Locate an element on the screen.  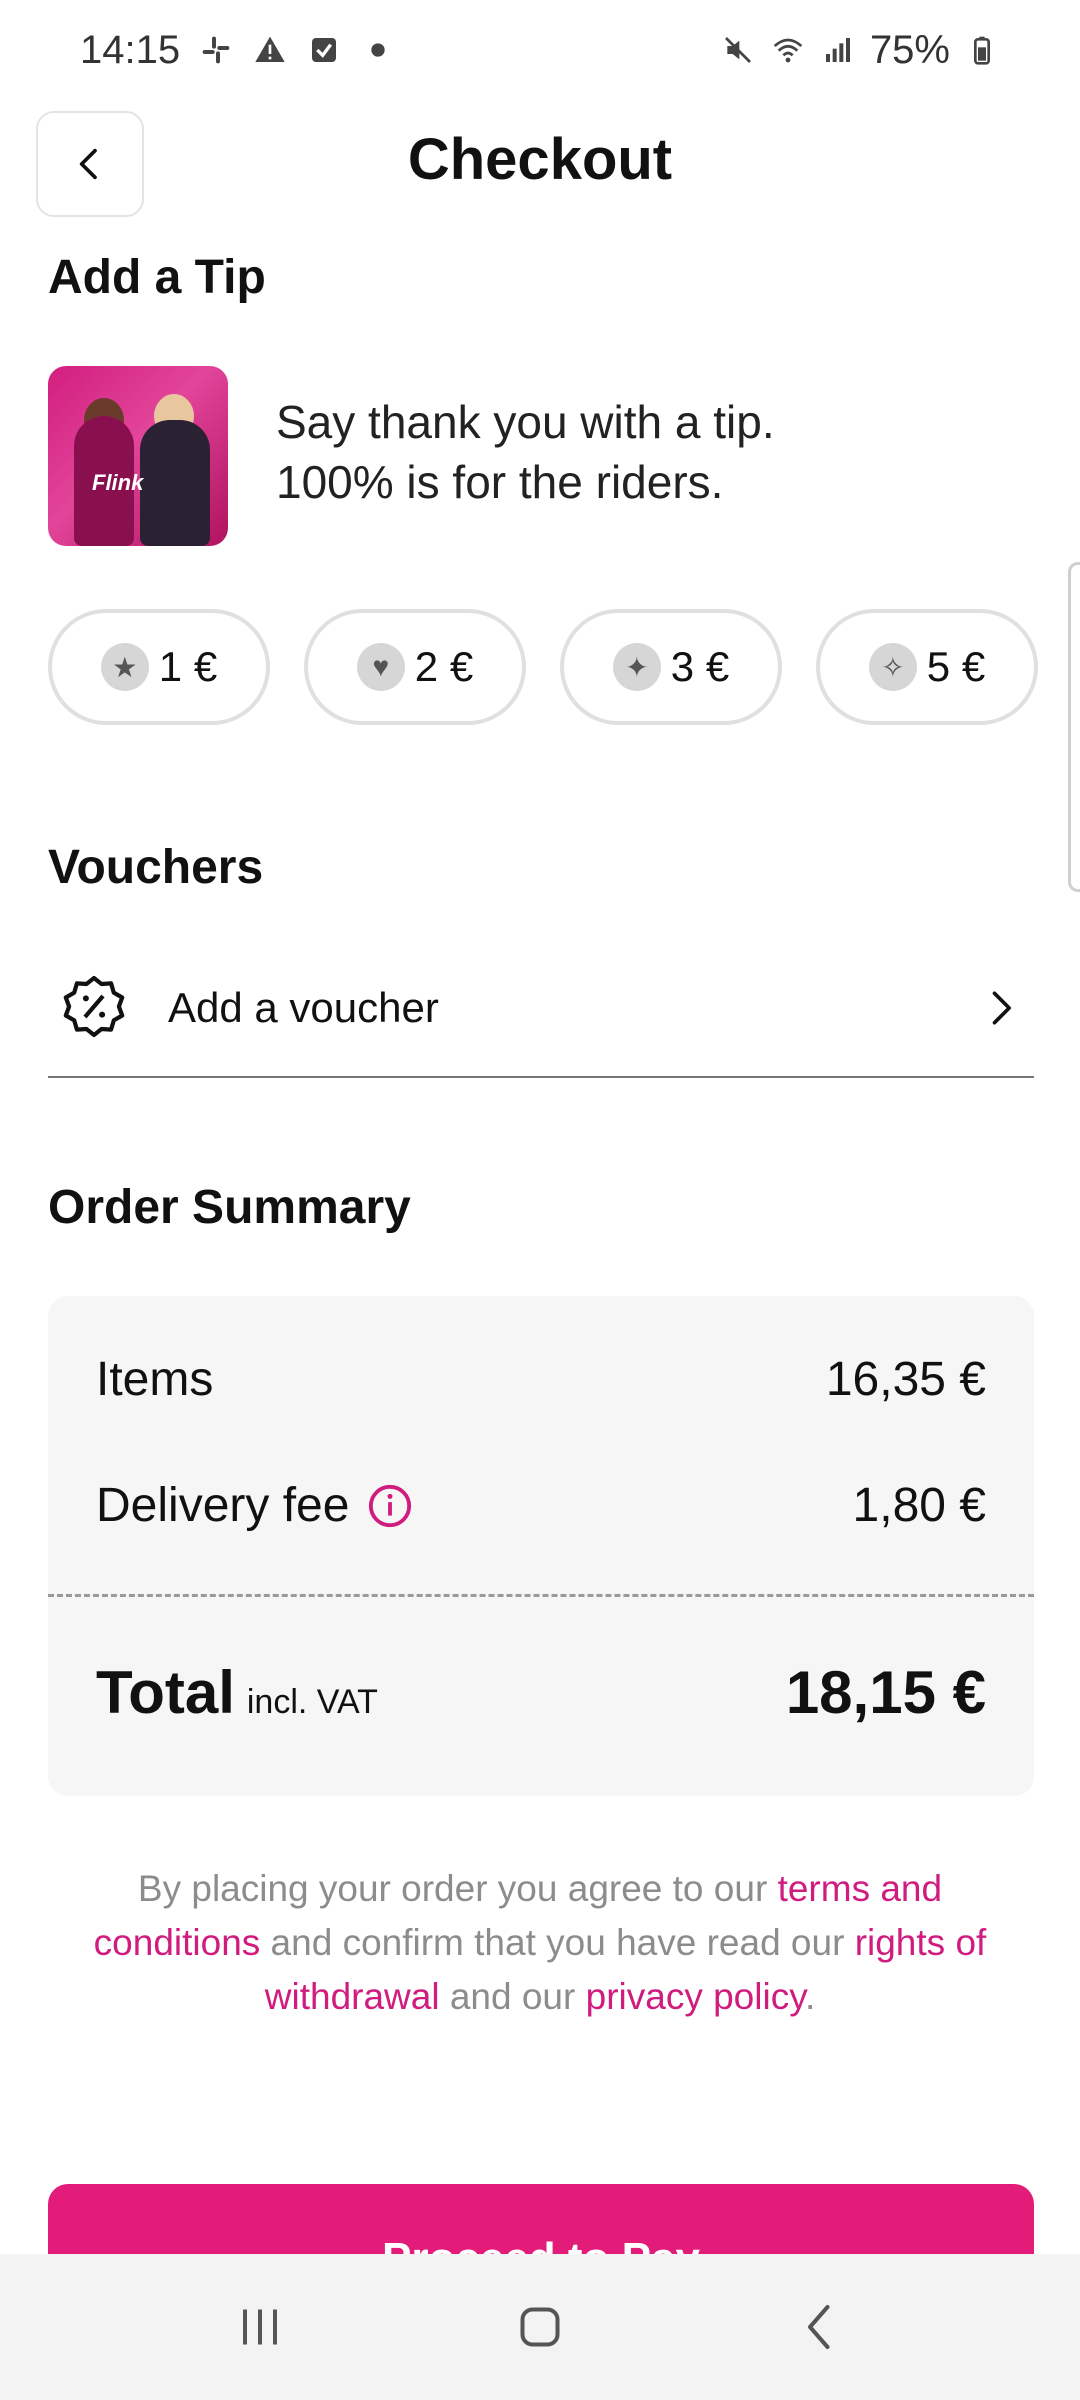
summary-divider is located at coordinates (541, 1595).